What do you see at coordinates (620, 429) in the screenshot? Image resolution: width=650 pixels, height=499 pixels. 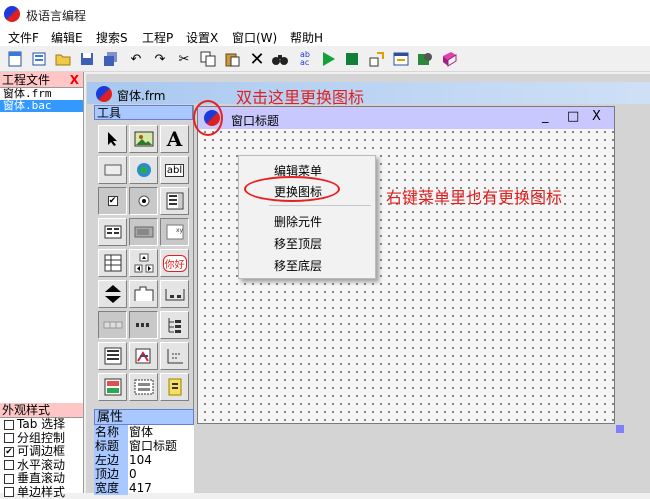 I see `resize-handle` at bounding box center [620, 429].